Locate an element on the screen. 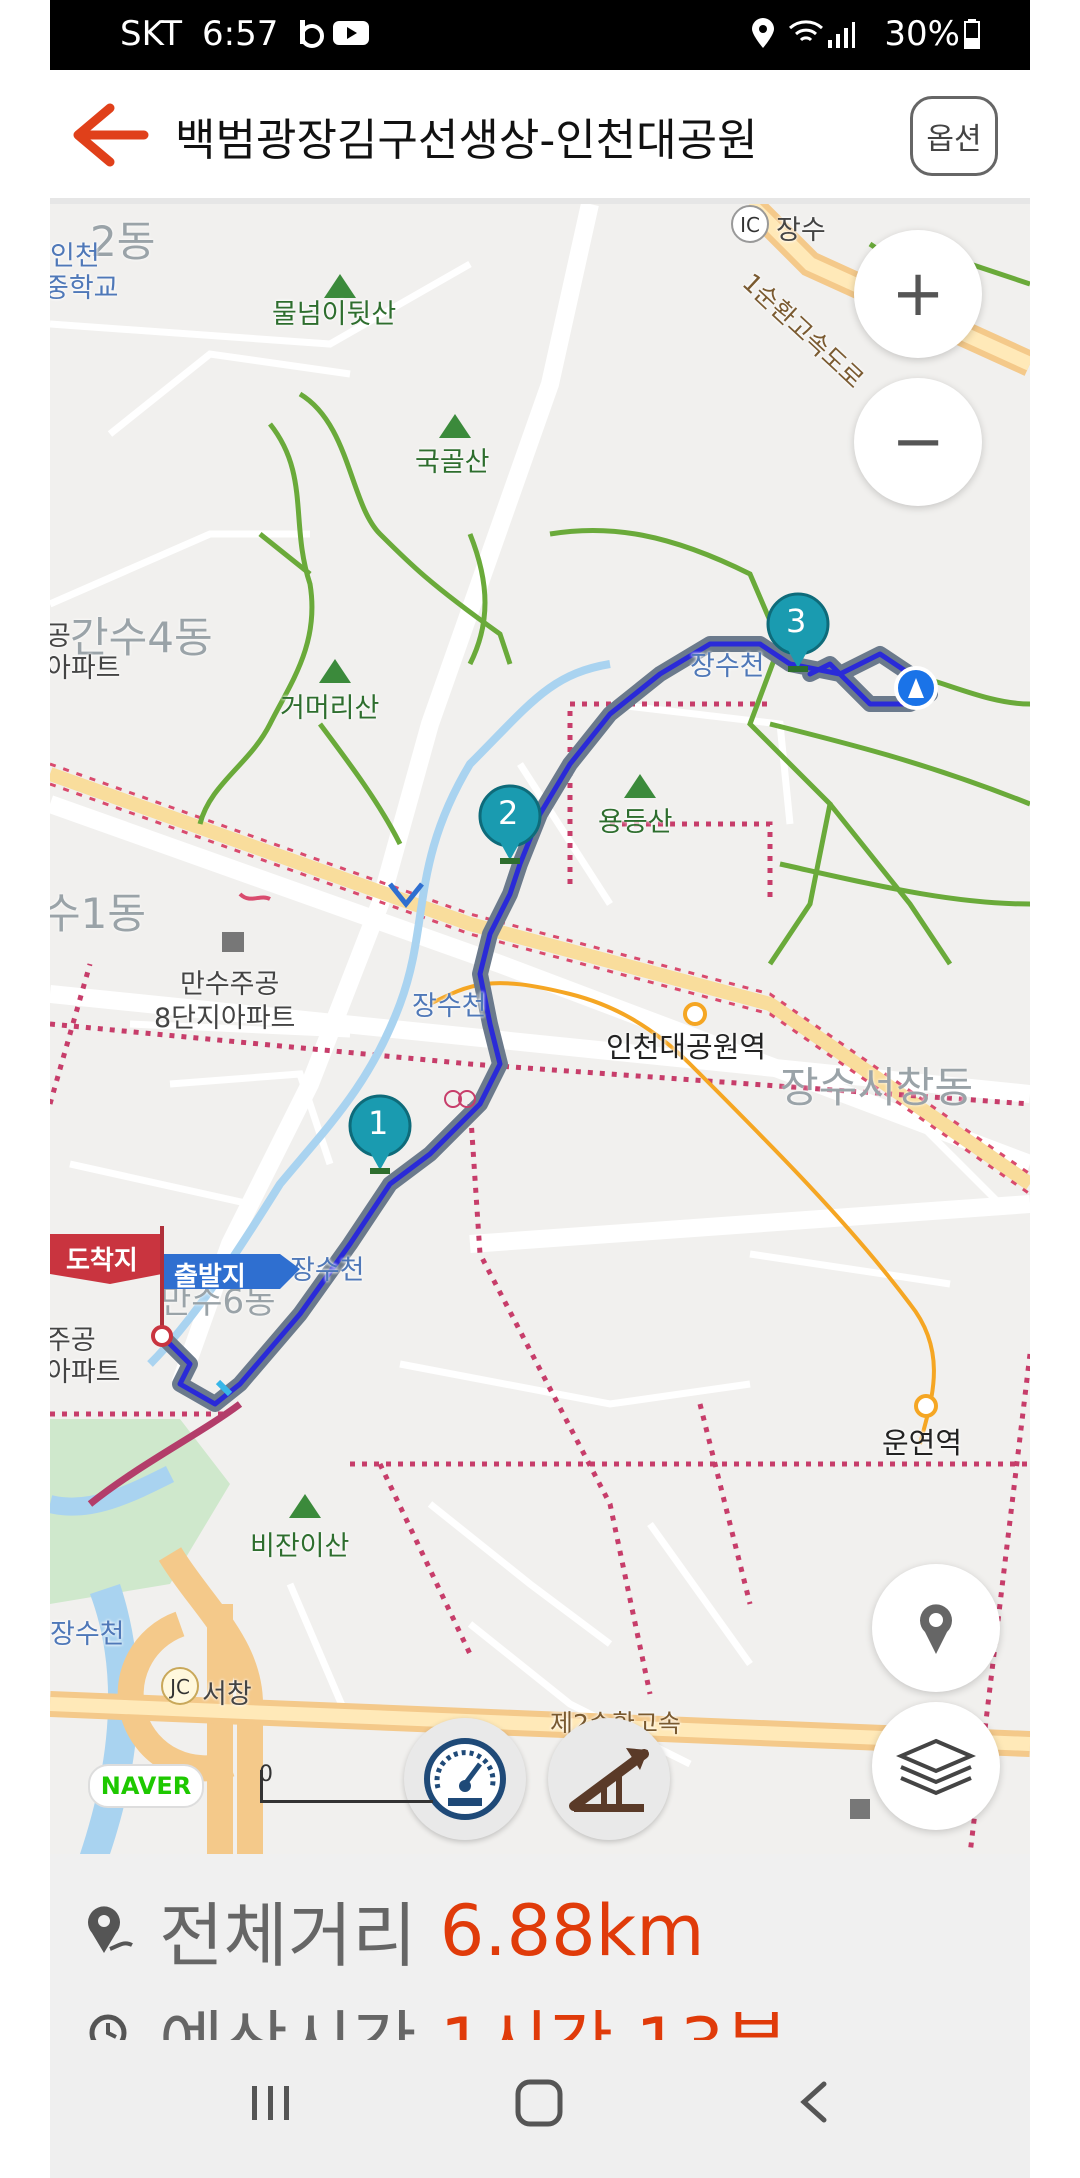 Image resolution: width=1080 pixels, height=2178 pixels. zoom-out-button: − is located at coordinates (918, 442).